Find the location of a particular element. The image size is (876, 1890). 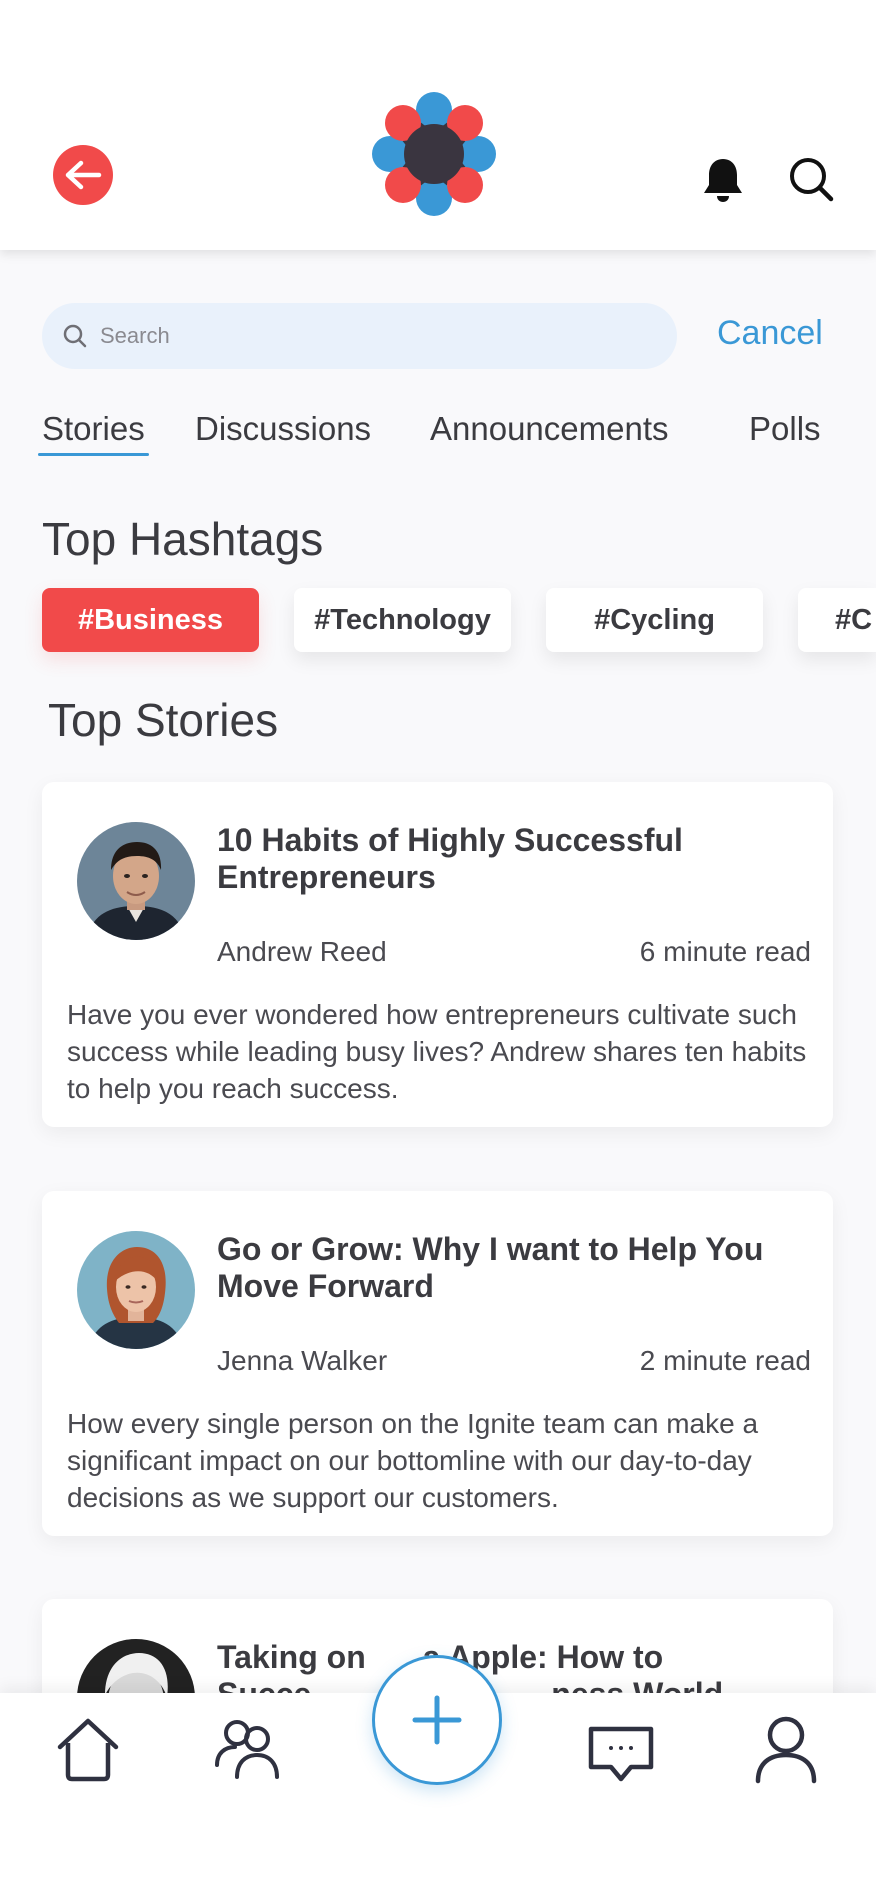

profile-icon is located at coordinates (786, 1749).